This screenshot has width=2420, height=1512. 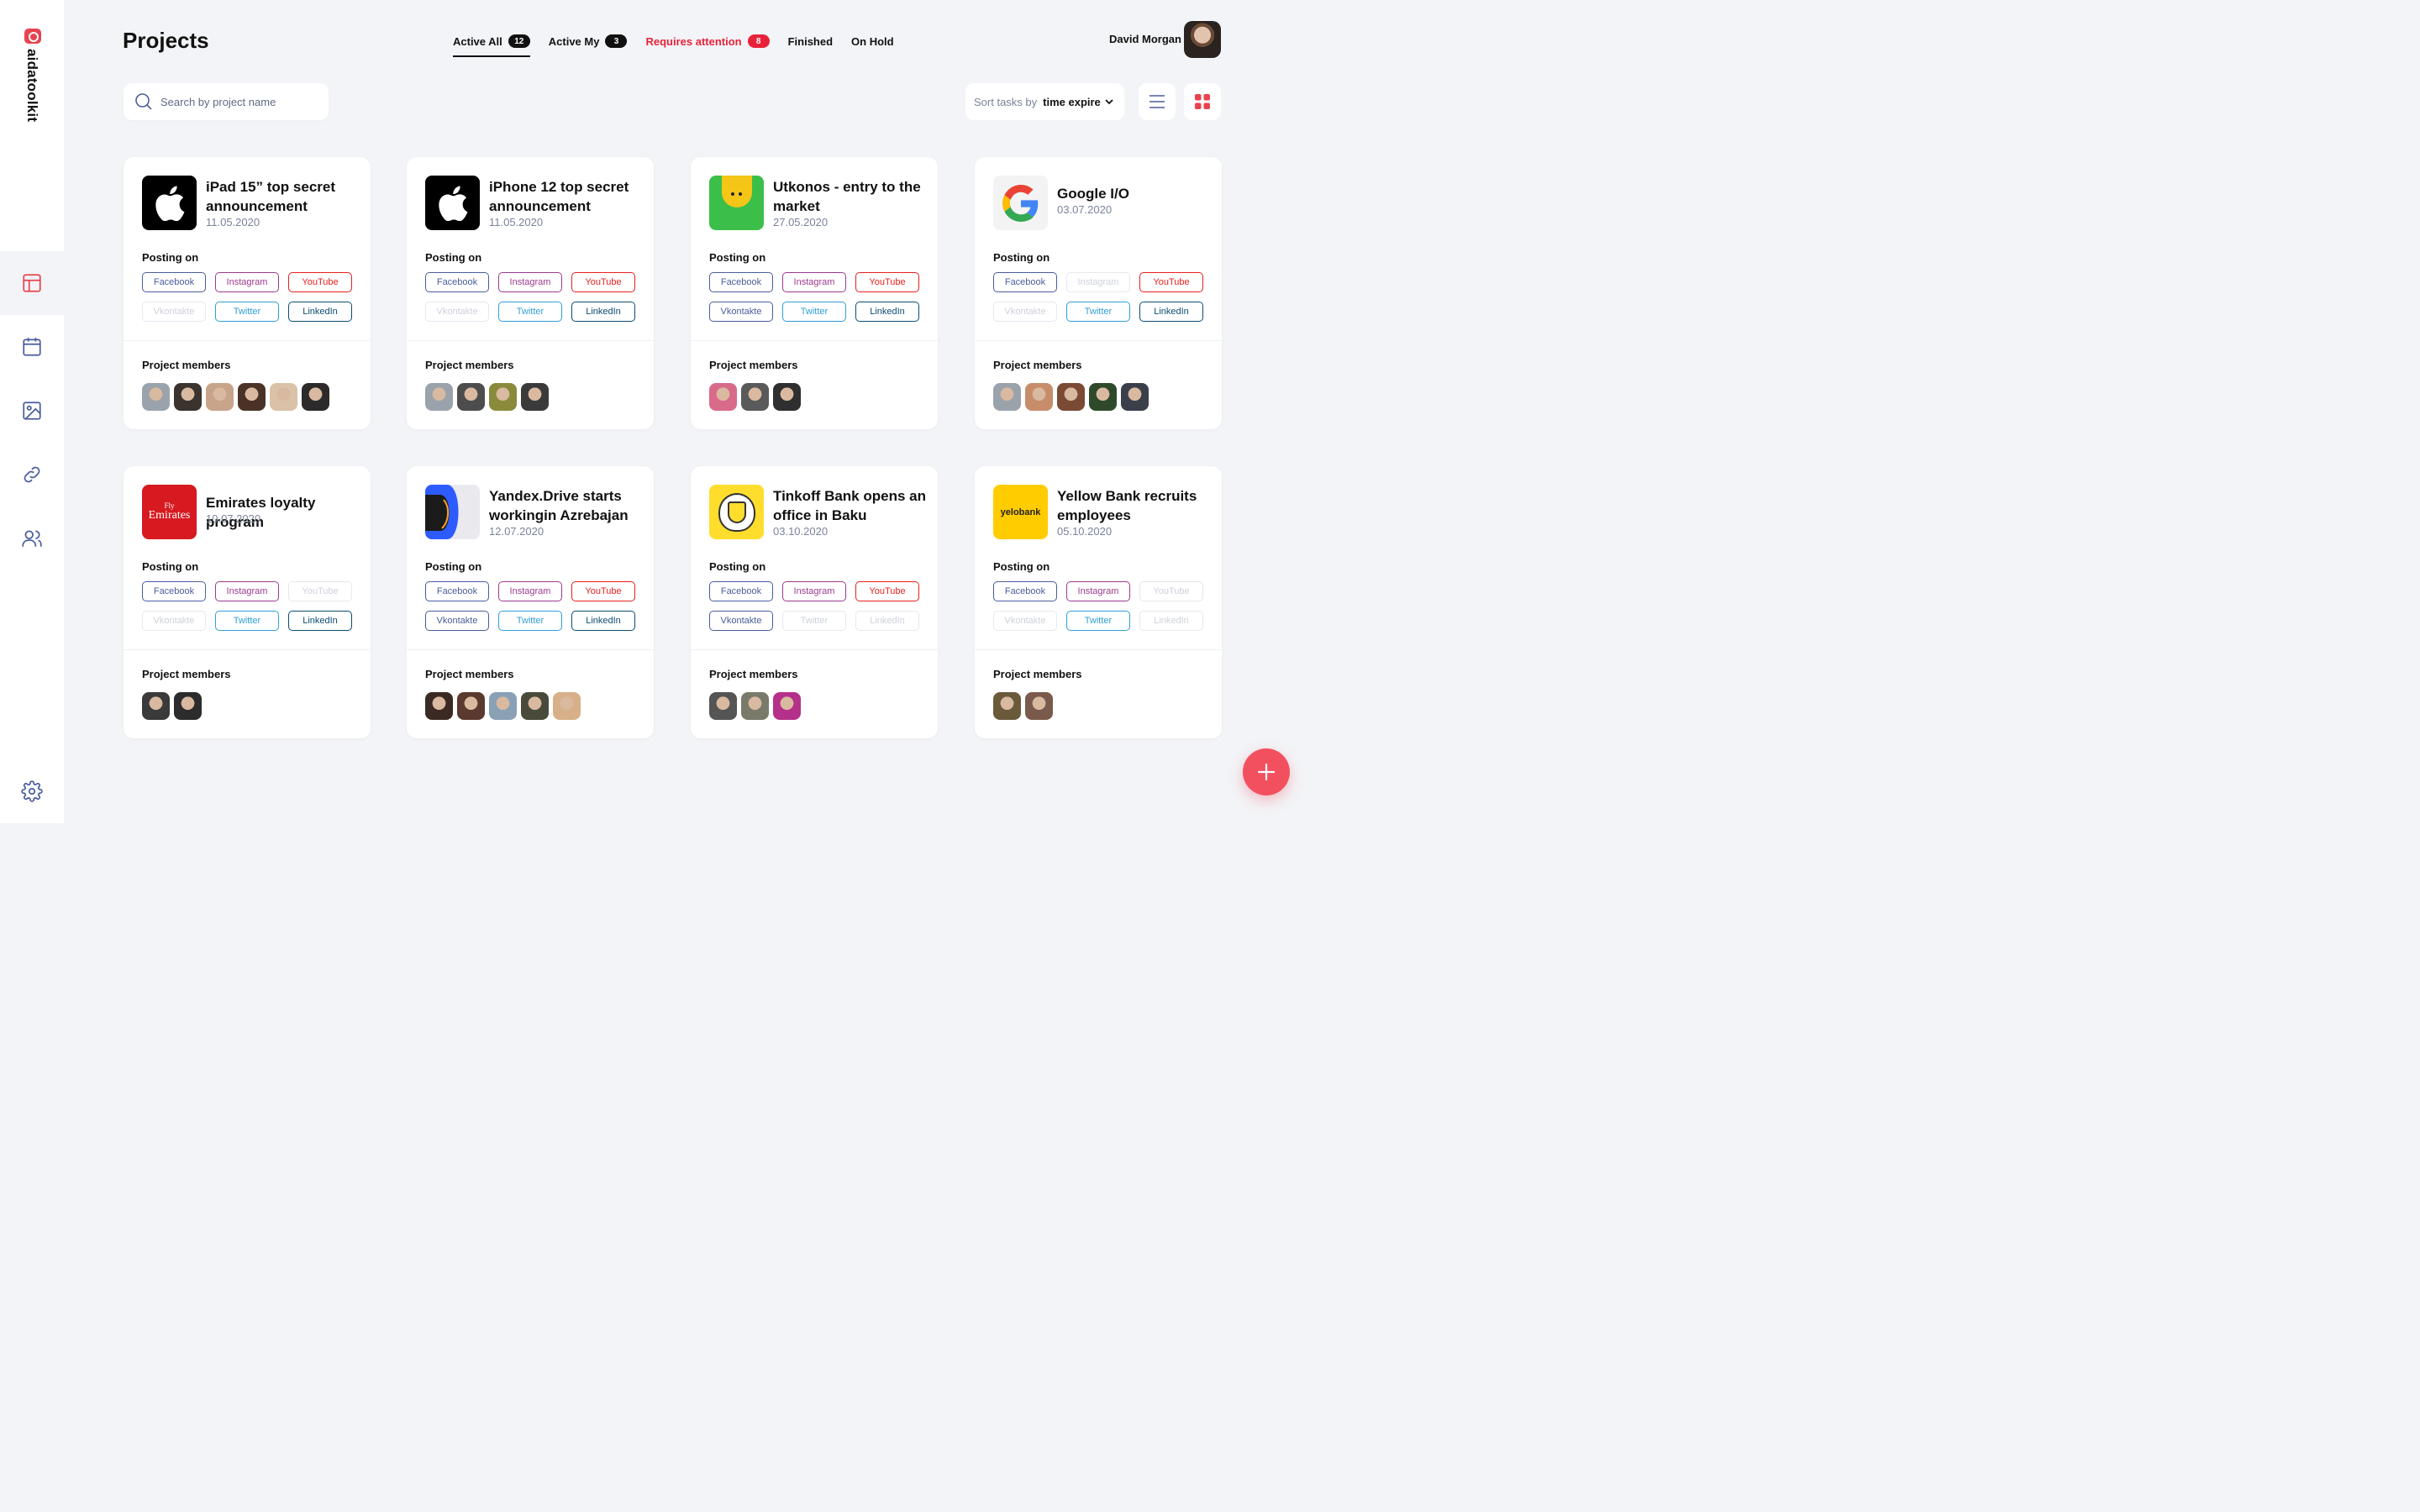 I want to click on nav-links, so click(x=32, y=475).